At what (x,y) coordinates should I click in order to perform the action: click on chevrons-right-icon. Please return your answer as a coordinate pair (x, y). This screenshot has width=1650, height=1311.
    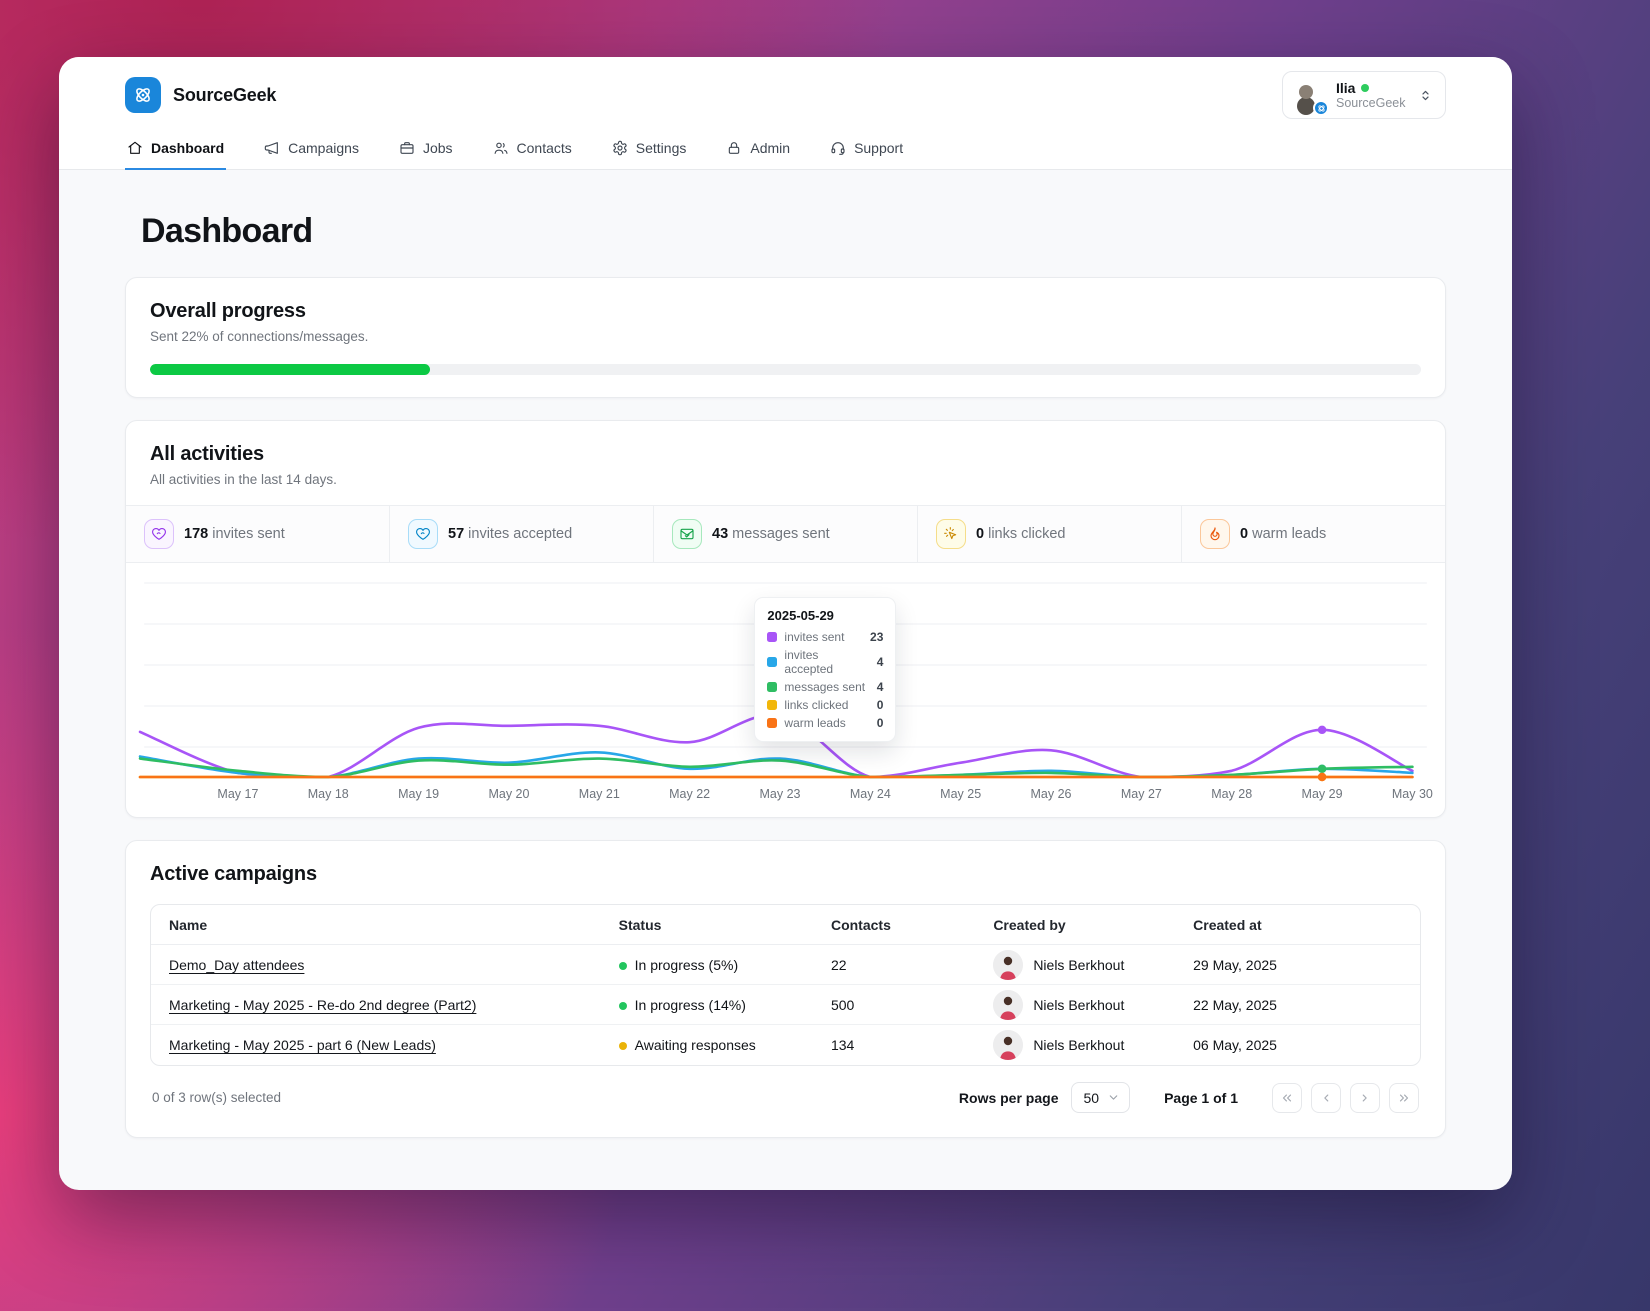
    Looking at the image, I should click on (1404, 1097).